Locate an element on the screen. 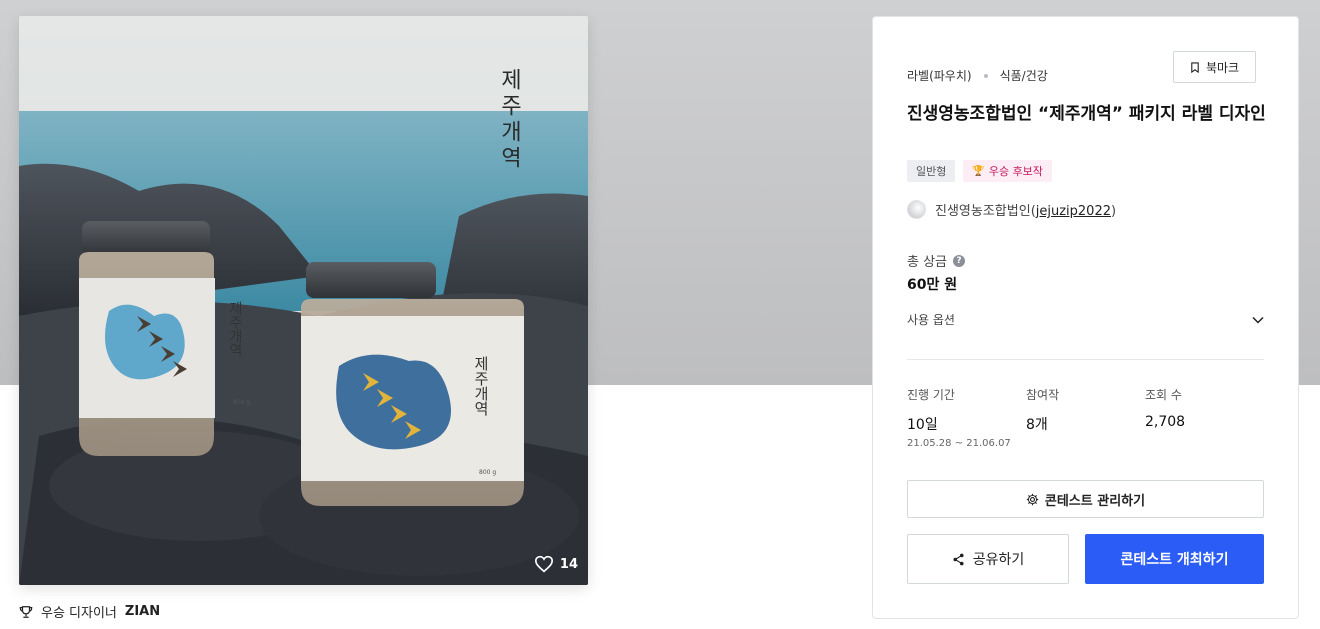  prize-label-text: 총 상금 is located at coordinates (927, 262).